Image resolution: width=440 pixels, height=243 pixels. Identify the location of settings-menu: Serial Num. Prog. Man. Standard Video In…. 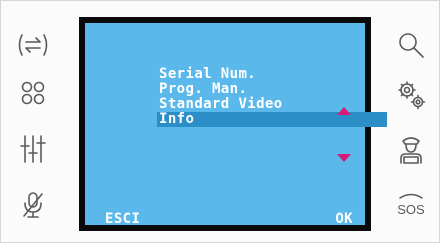
(272, 97).